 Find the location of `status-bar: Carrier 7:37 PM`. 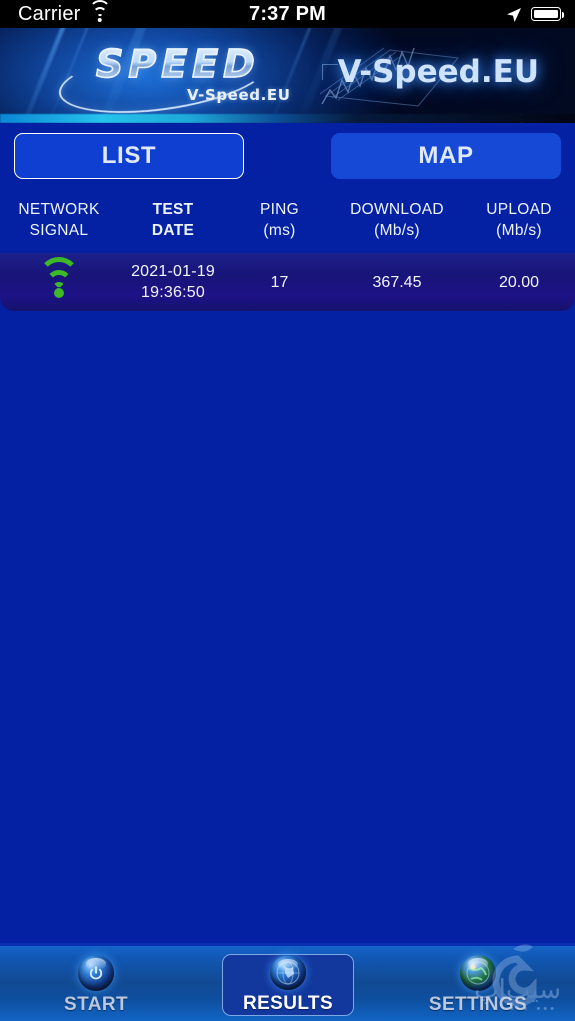

status-bar: Carrier 7:37 PM is located at coordinates (287, 14).